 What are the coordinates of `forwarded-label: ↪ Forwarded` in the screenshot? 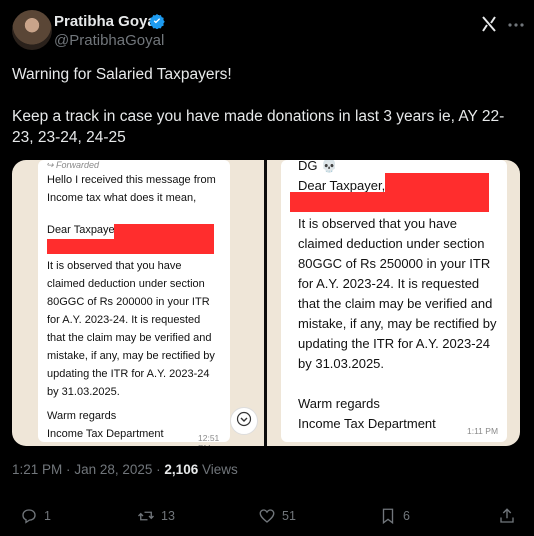 It's located at (73, 165).